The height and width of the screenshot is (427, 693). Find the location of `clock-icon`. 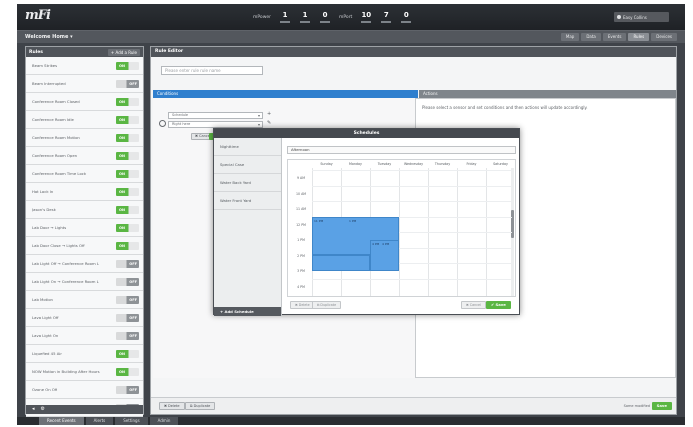

clock-icon is located at coordinates (162, 123).